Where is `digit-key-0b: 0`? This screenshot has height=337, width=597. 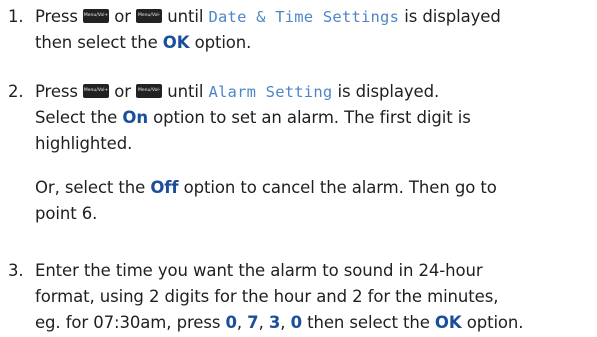 digit-key-0b: 0 is located at coordinates (296, 322).